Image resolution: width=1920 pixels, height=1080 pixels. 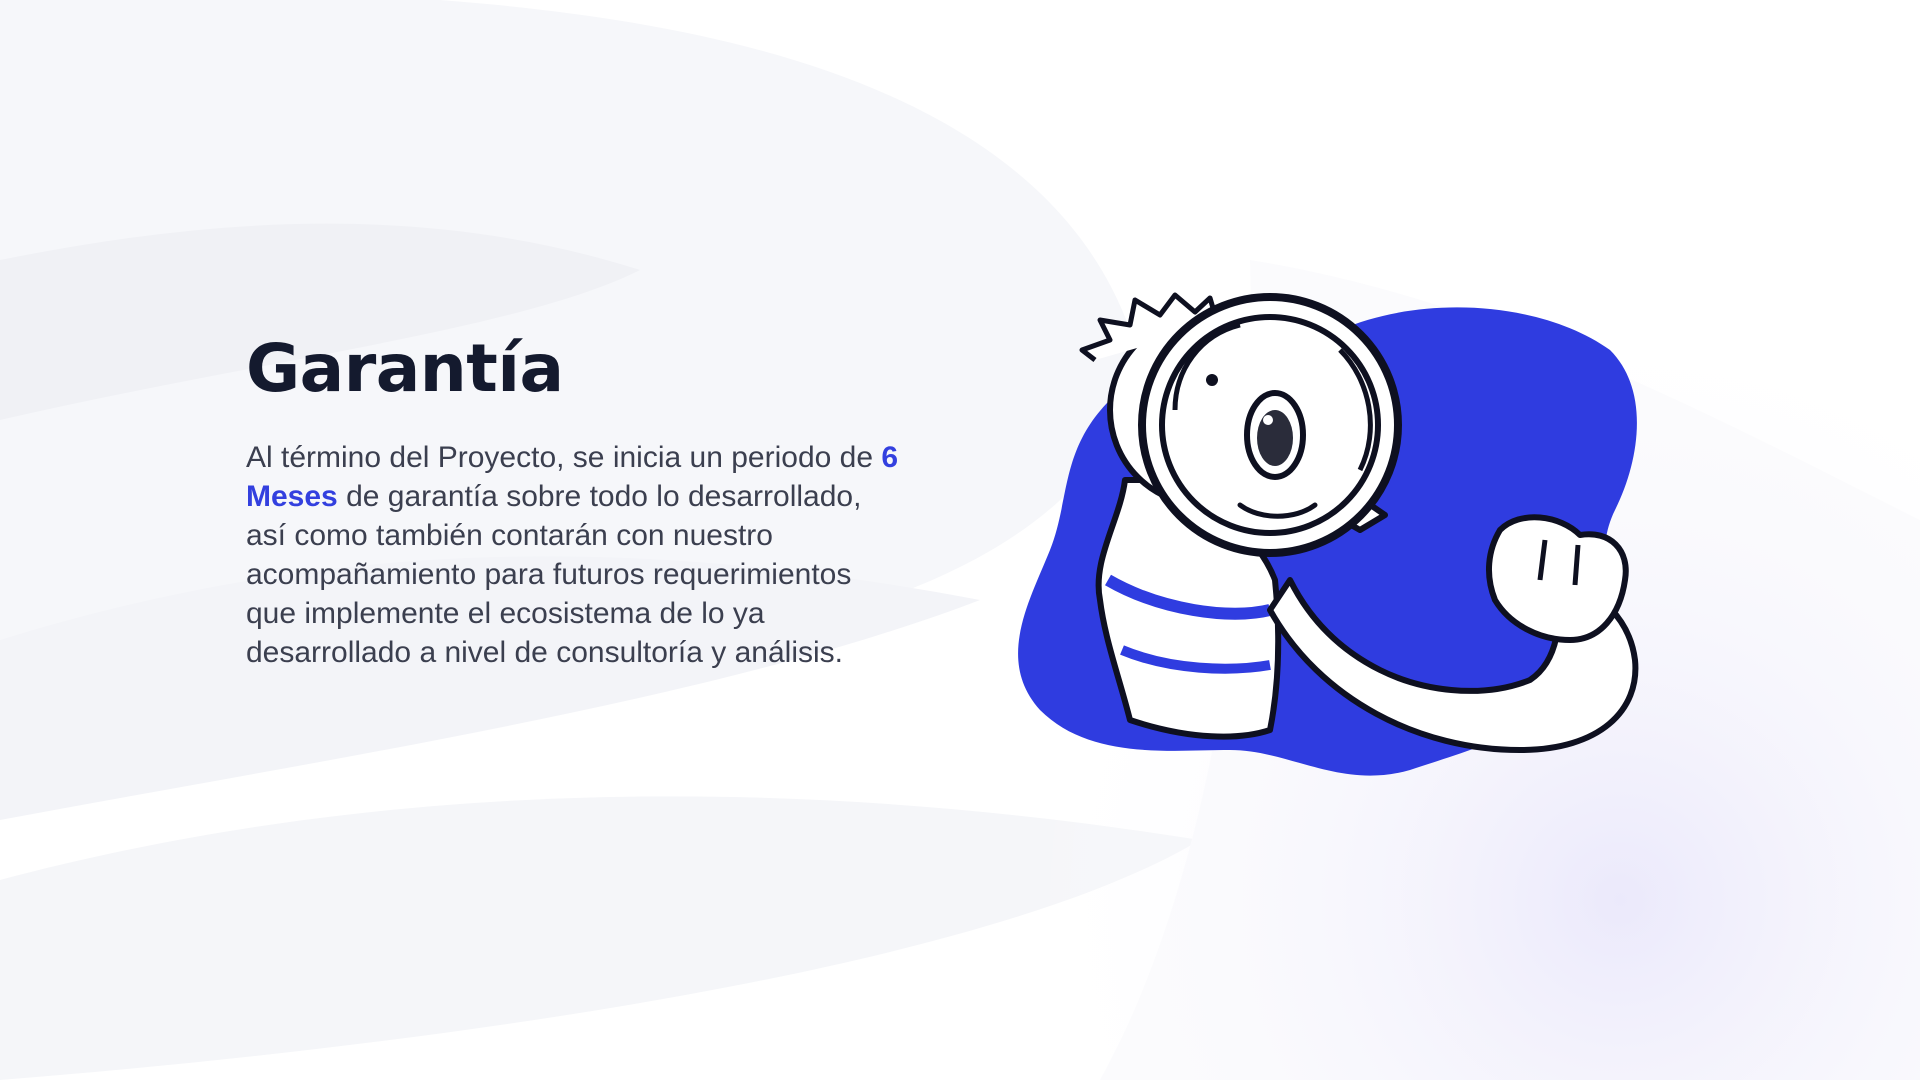 I want to click on person-with-magnifying-glass-icon, so click(x=1328, y=534).